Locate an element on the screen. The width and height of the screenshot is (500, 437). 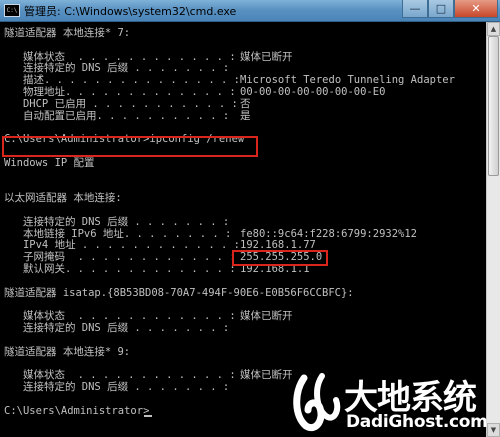
window-controls: — □ ✕ is located at coordinates (450, 9).